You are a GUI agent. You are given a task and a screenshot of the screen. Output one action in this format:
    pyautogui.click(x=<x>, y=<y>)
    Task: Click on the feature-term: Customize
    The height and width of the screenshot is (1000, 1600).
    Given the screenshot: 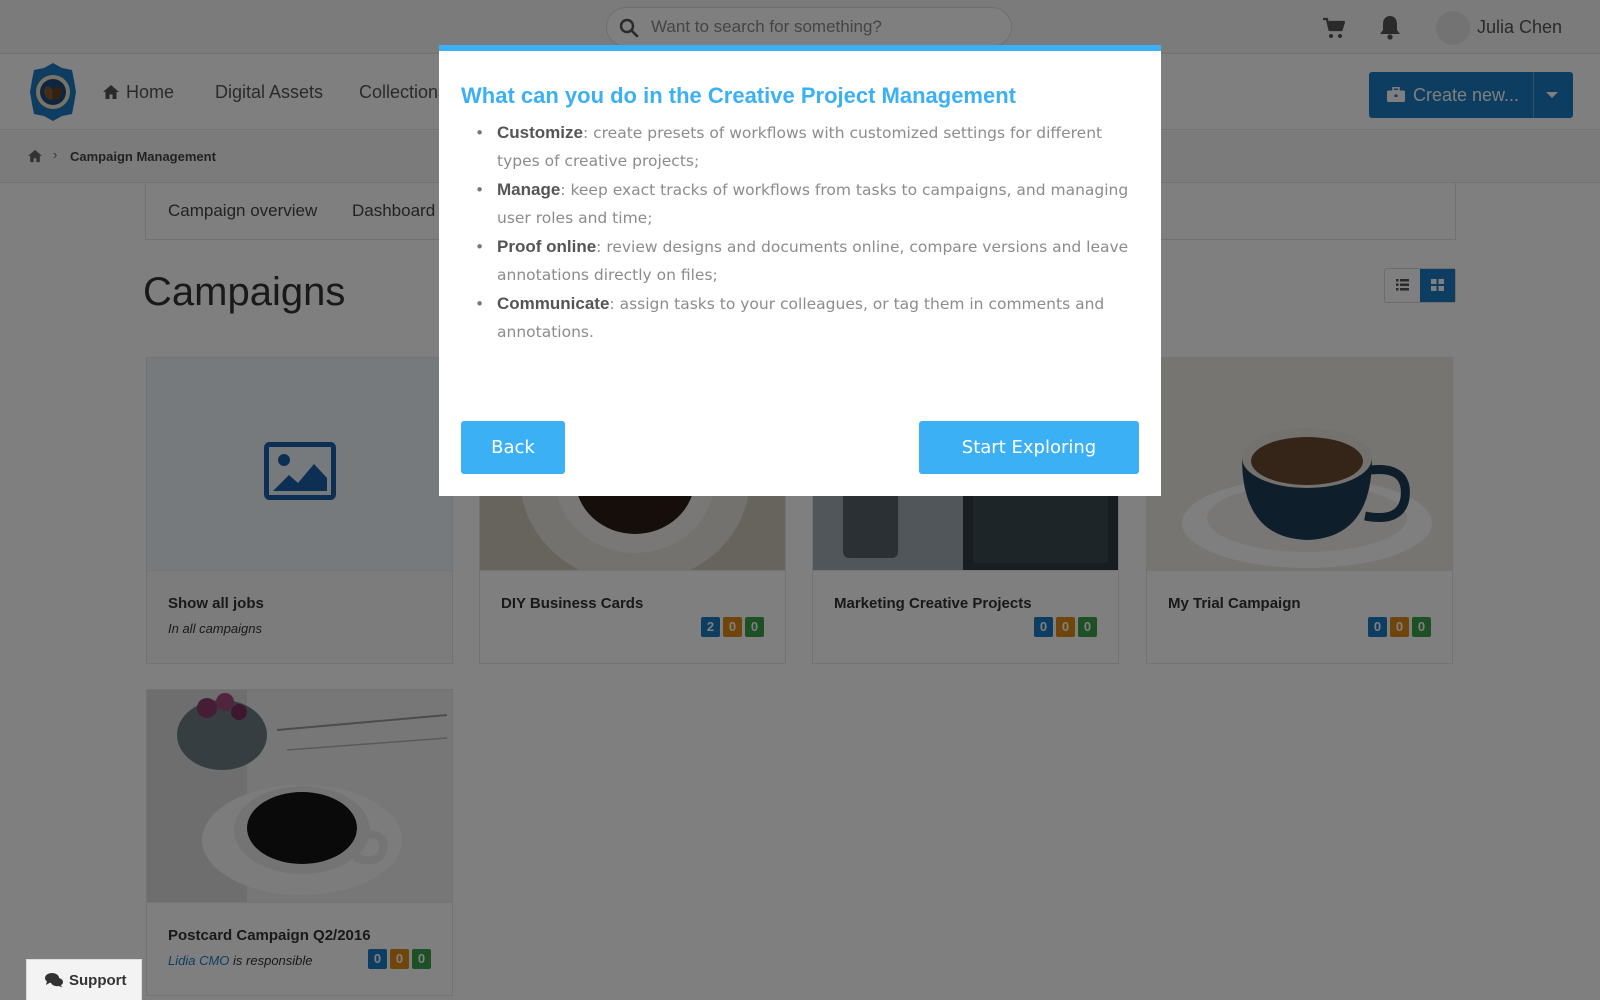 What is the action you would take?
    pyautogui.click(x=540, y=132)
    